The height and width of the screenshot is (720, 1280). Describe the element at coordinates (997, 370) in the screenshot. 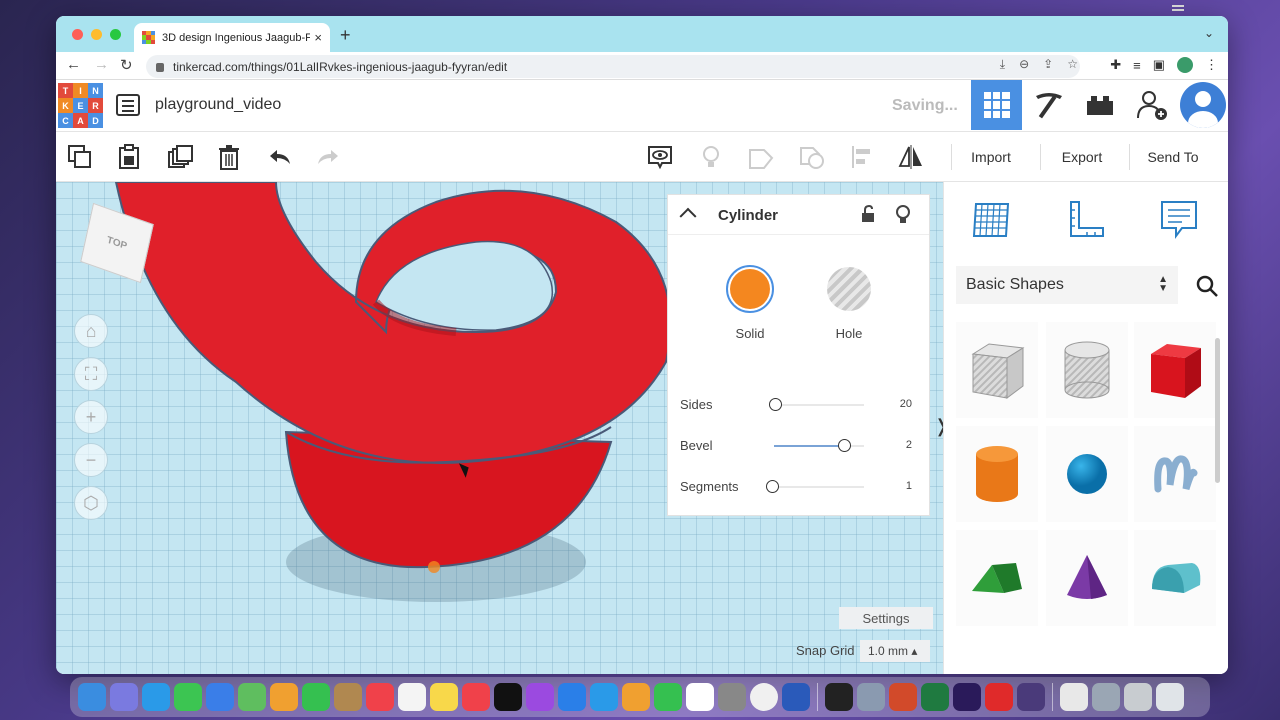

I see `shape-box-hole` at that location.